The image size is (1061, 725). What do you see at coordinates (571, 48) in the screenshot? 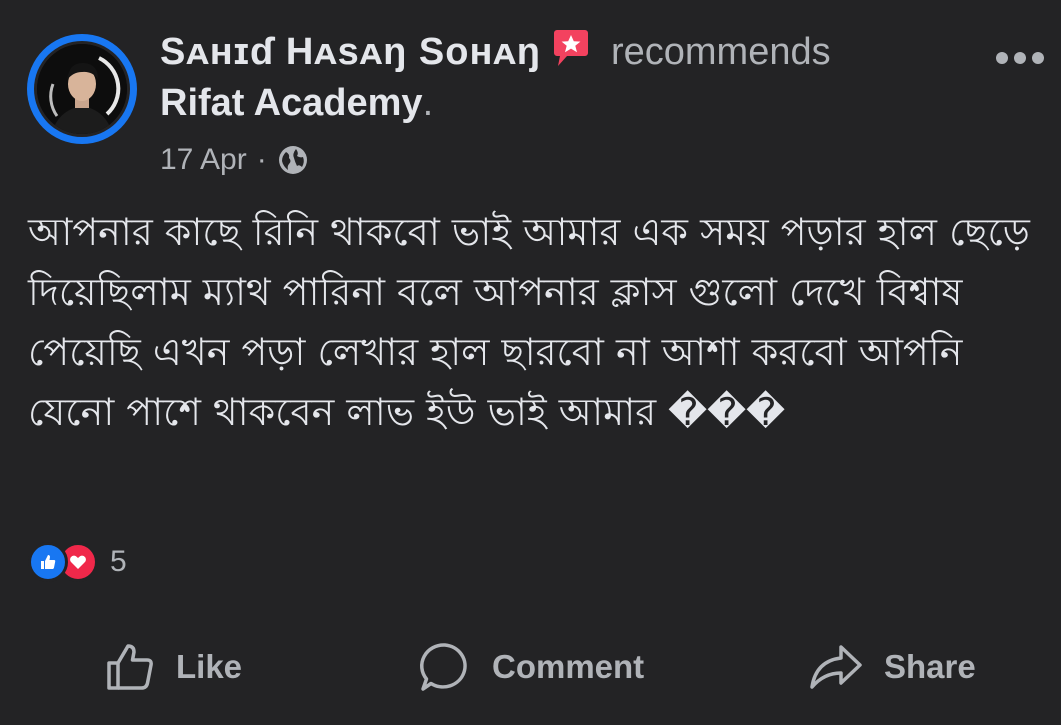
I see `recommendation-icon` at bounding box center [571, 48].